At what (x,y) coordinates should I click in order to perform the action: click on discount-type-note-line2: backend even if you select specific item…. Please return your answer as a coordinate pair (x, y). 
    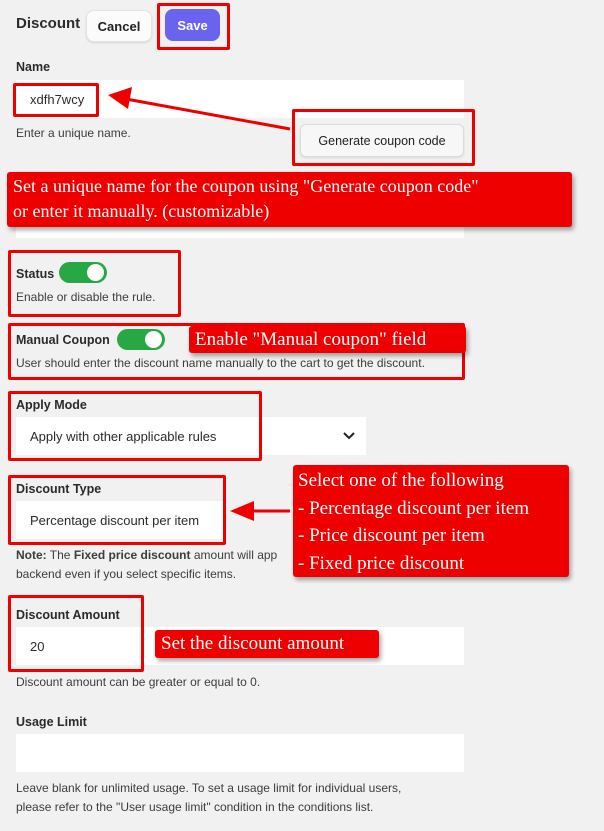
    Looking at the image, I should click on (126, 574).